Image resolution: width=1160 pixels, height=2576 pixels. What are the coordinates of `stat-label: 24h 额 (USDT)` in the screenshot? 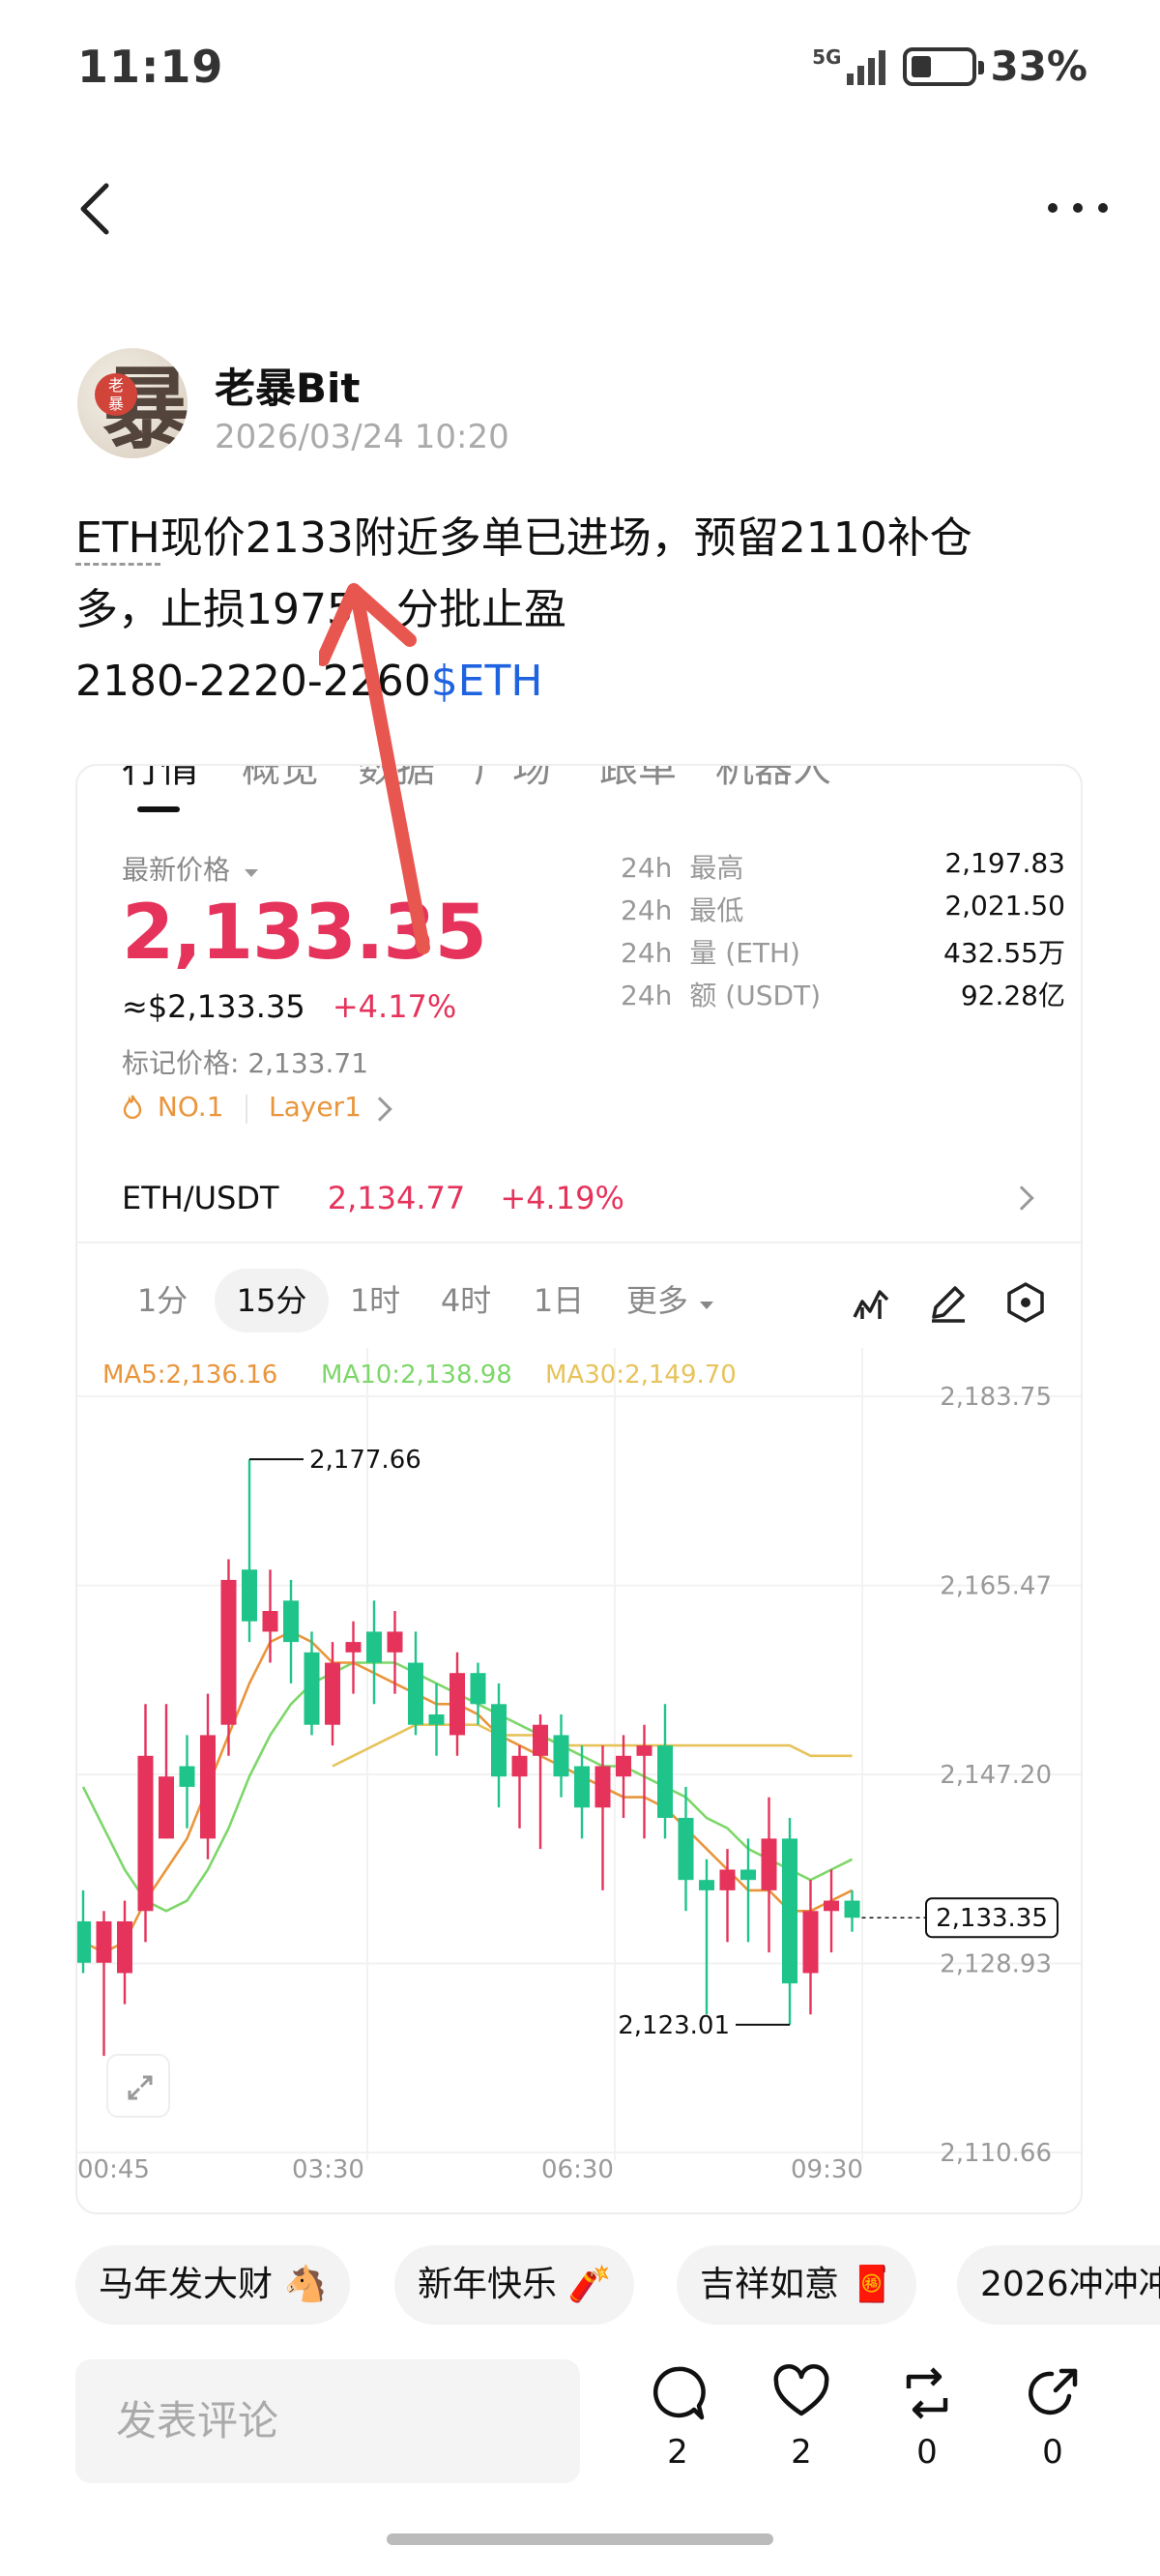 It's located at (722, 995).